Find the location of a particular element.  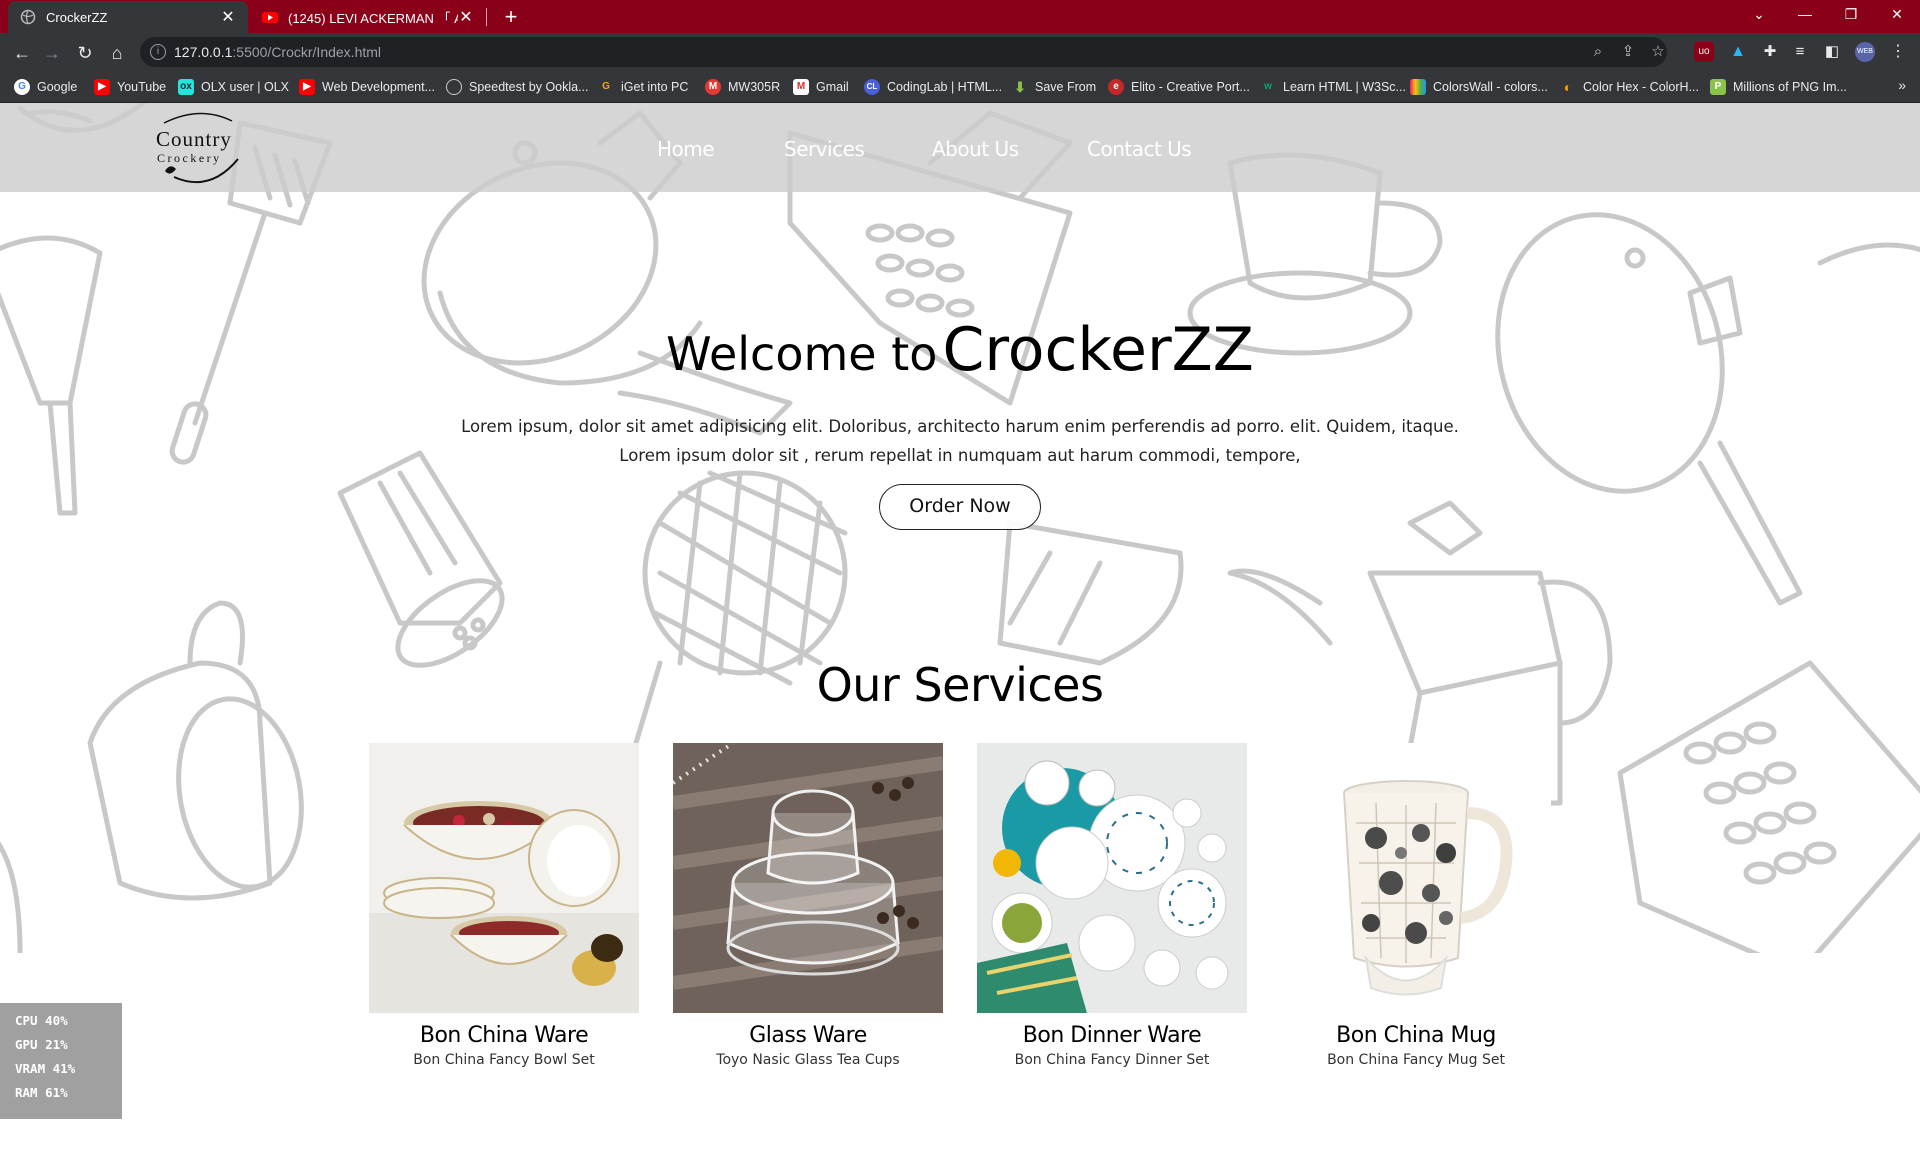

service-card-glass-ware: Glass Ware Toyo Nasic Glass Tea Cups is located at coordinates (808, 905).